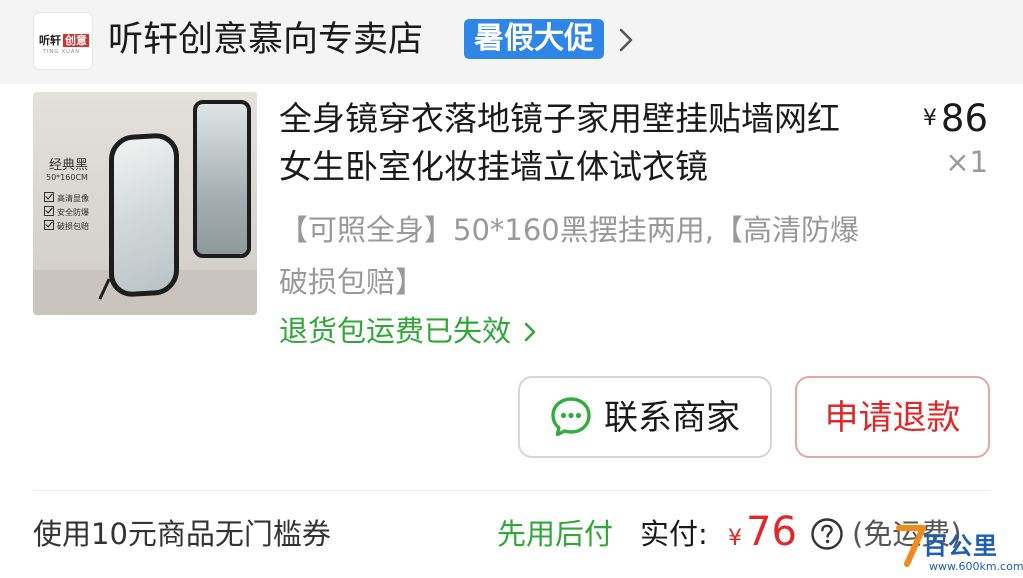  Describe the element at coordinates (511, 490) in the screenshot. I see `divider` at that location.